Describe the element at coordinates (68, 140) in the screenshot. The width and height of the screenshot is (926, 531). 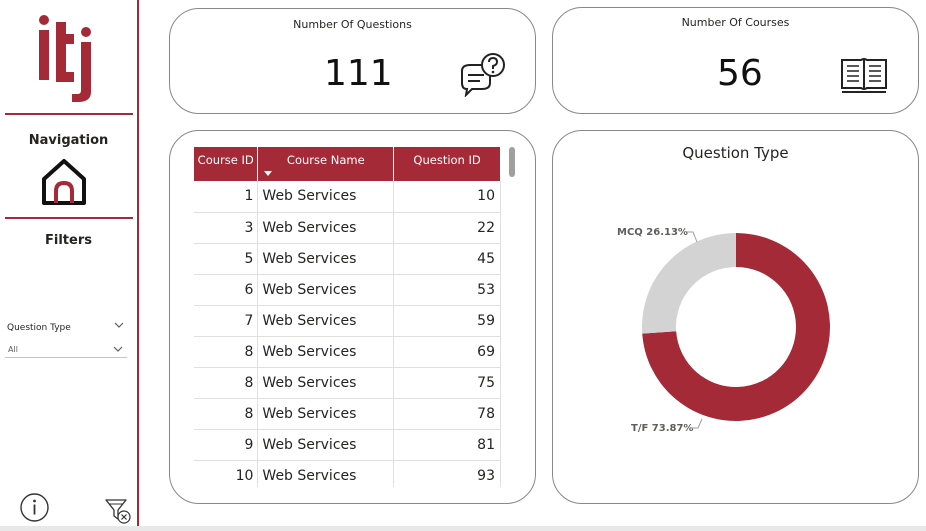
I see `navigation-heading: Navigation` at that location.